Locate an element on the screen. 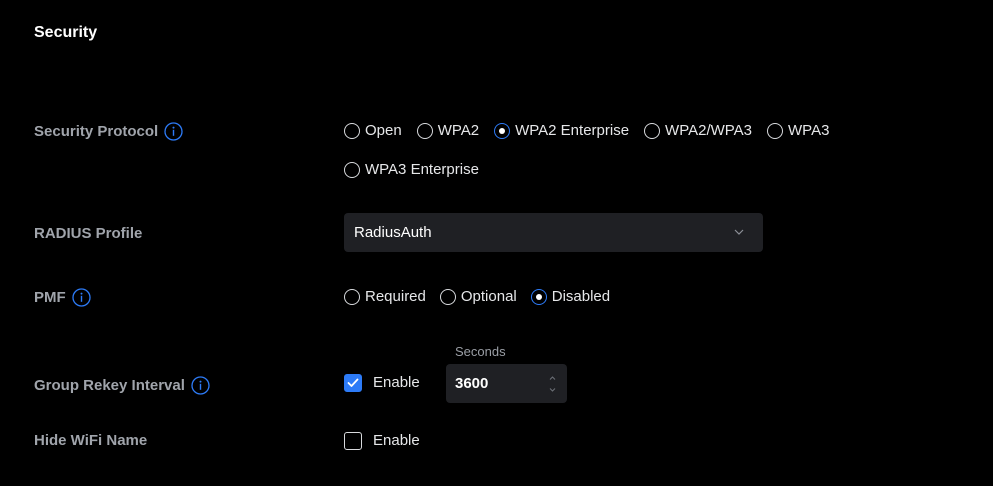  hide-wifi-checkbox is located at coordinates (353, 441).